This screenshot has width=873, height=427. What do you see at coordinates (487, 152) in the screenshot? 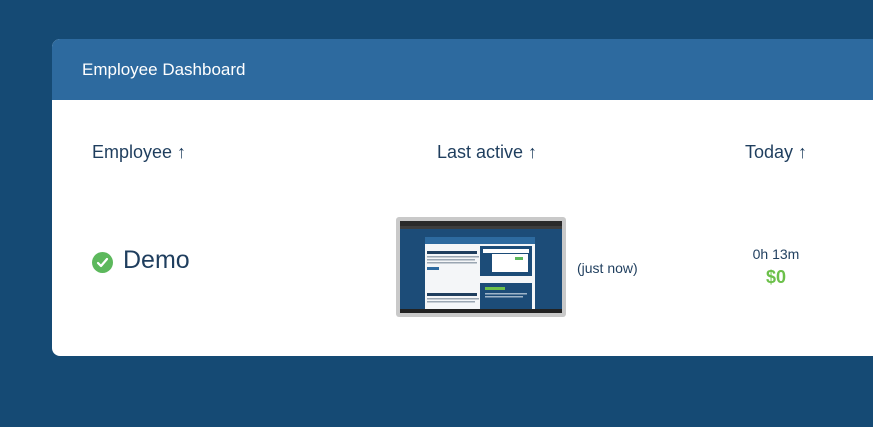
I see `column-header-last-active: Last active ↑` at bounding box center [487, 152].